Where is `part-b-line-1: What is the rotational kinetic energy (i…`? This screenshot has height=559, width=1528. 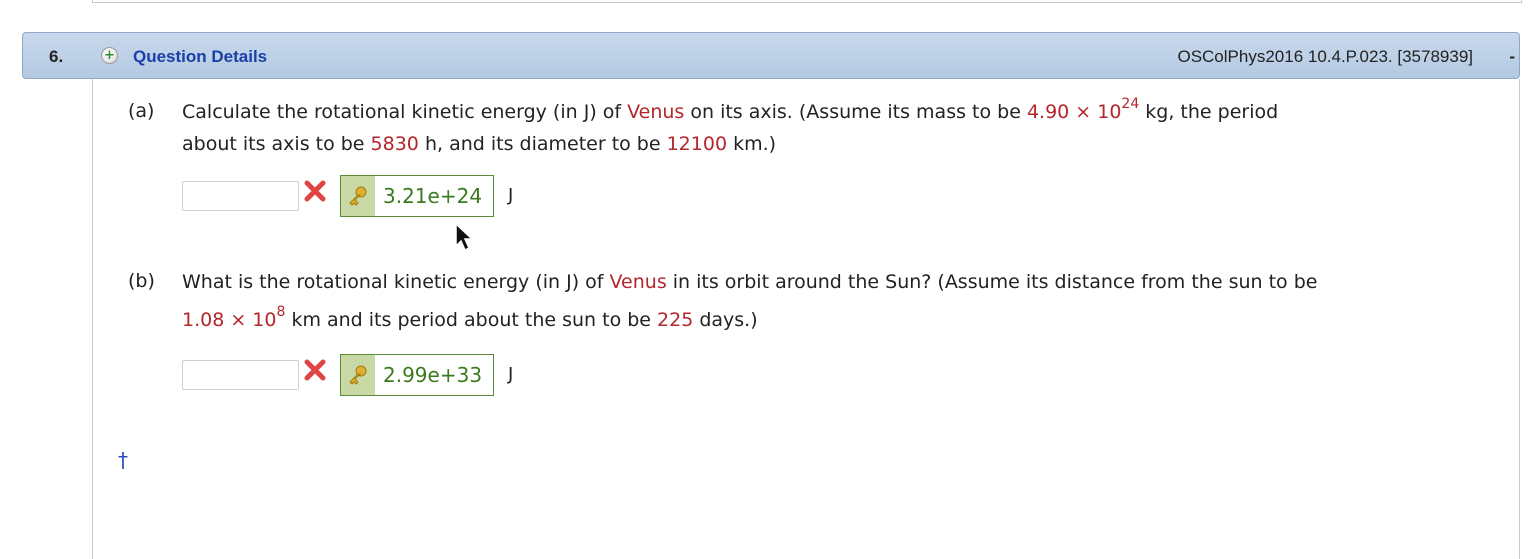
part-b-line-1: What is the rotational kinetic energy (i… is located at coordinates (750, 282).